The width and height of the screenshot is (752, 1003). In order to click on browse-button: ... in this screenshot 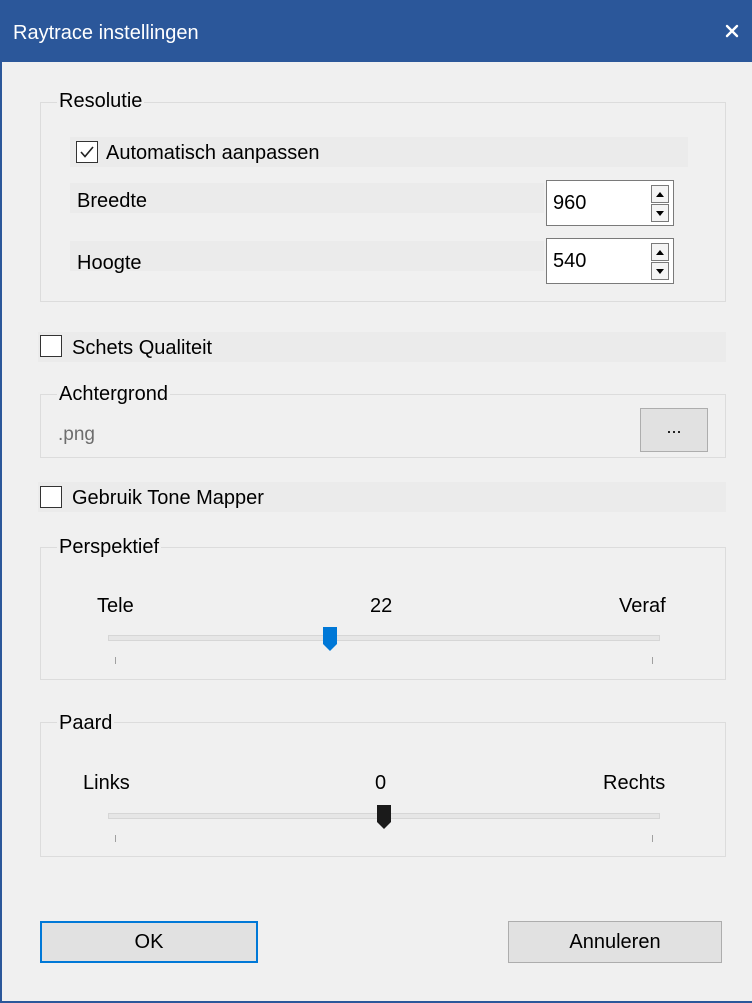, I will do `click(674, 430)`.